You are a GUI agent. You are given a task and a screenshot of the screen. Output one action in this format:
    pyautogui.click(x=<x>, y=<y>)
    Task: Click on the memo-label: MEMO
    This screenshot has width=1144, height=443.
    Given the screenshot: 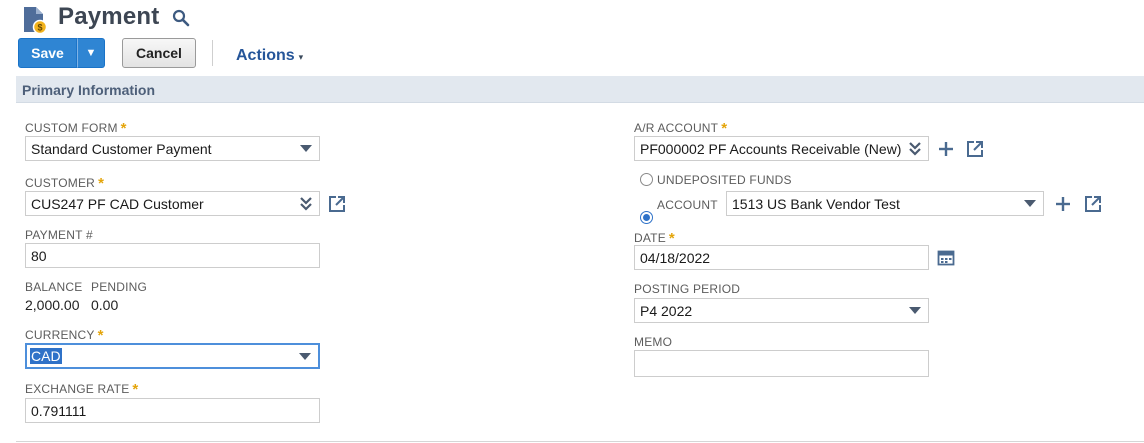 What is the action you would take?
    pyautogui.click(x=653, y=342)
    